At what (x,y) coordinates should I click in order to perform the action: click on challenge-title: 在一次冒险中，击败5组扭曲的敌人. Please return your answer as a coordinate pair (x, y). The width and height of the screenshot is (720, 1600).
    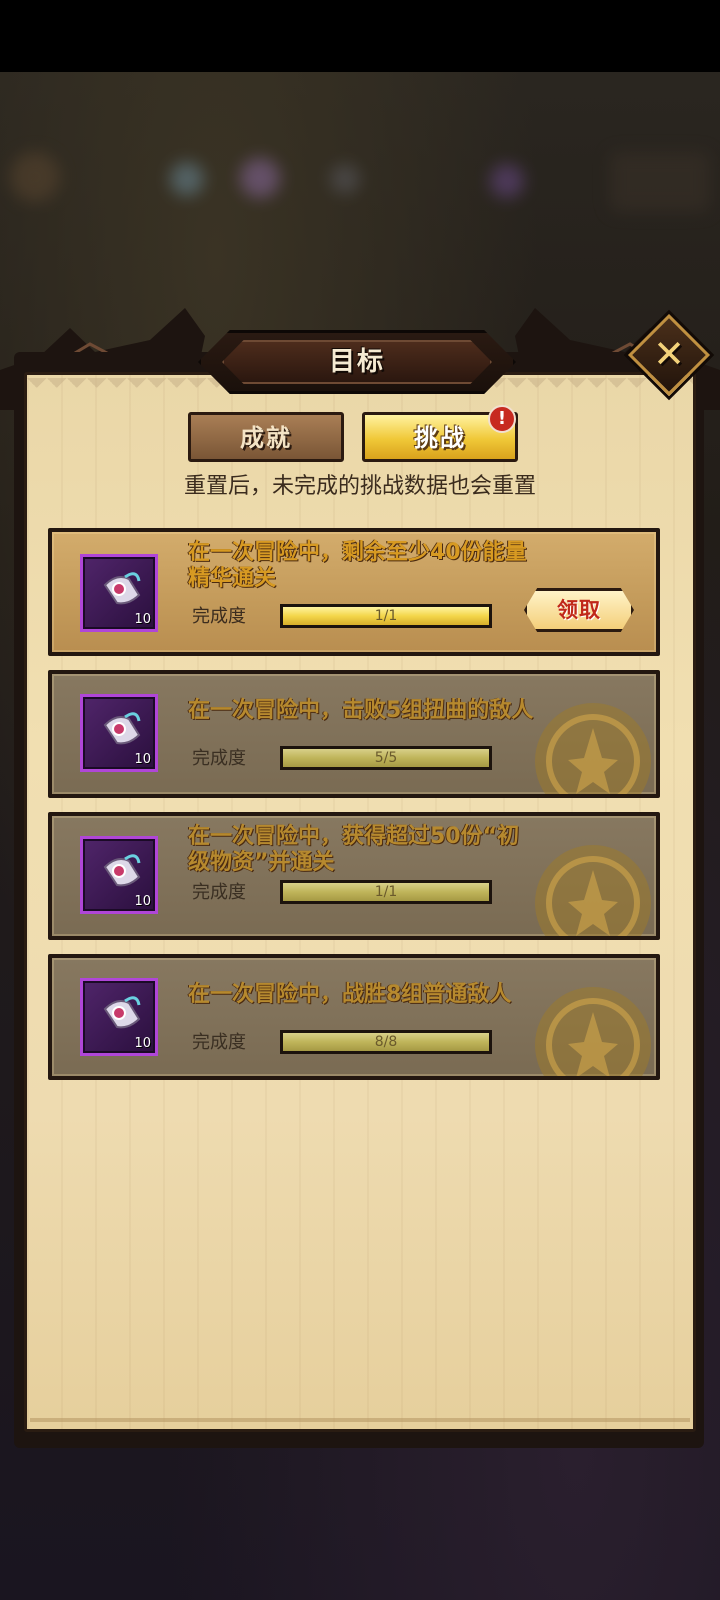
    Looking at the image, I should click on (408, 711).